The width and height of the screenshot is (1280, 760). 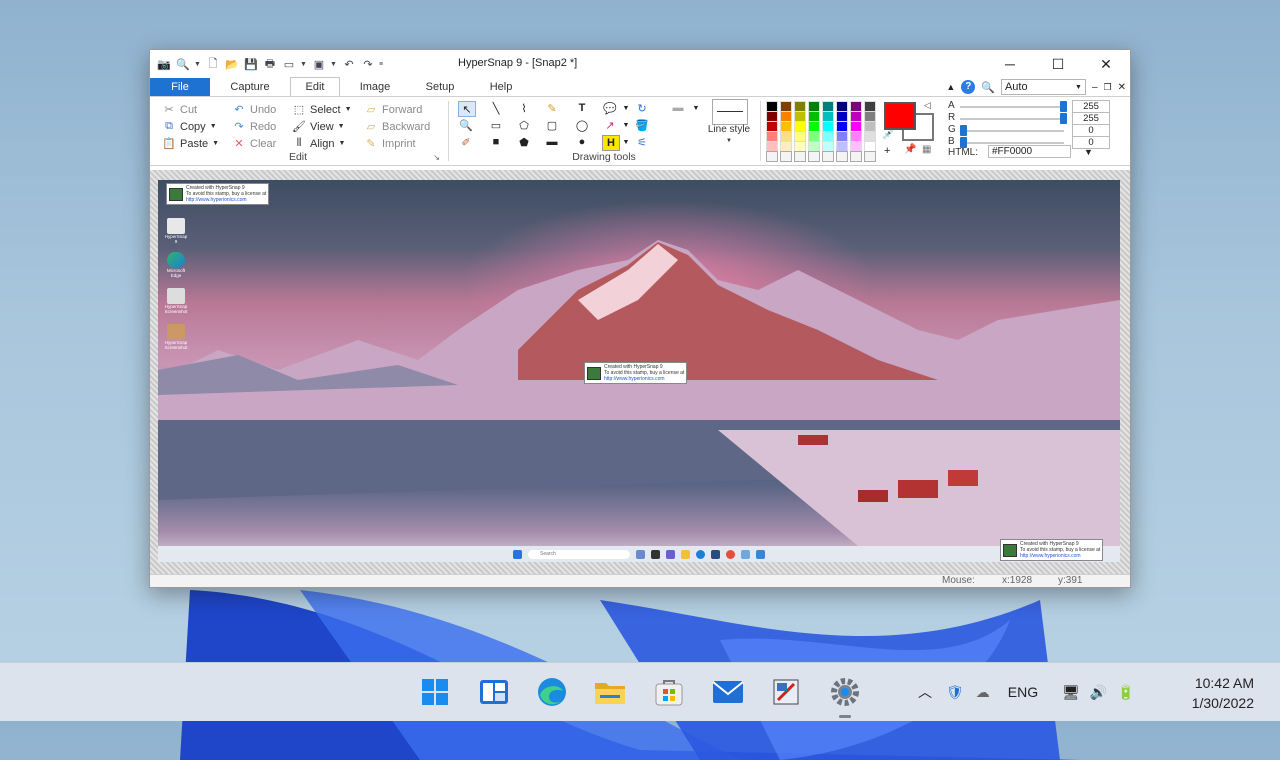 I want to click on text-tool-icon: T, so click(x=582, y=108).